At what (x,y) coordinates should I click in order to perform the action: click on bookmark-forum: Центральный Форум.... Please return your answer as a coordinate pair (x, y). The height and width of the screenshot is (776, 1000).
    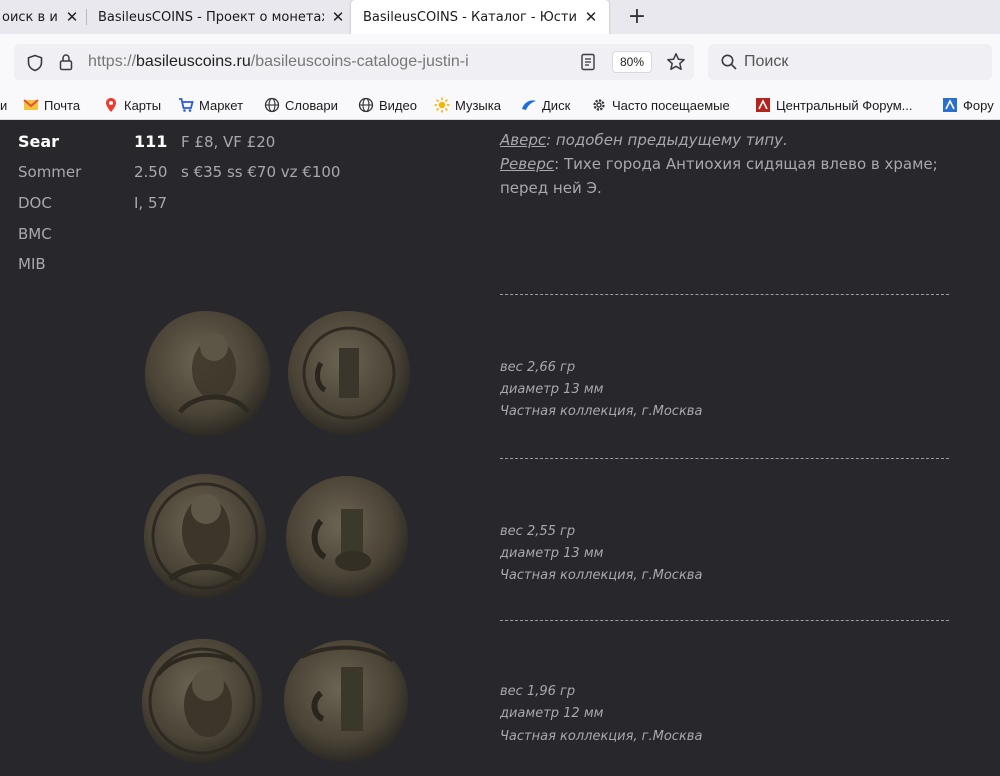
    Looking at the image, I should click on (834, 105).